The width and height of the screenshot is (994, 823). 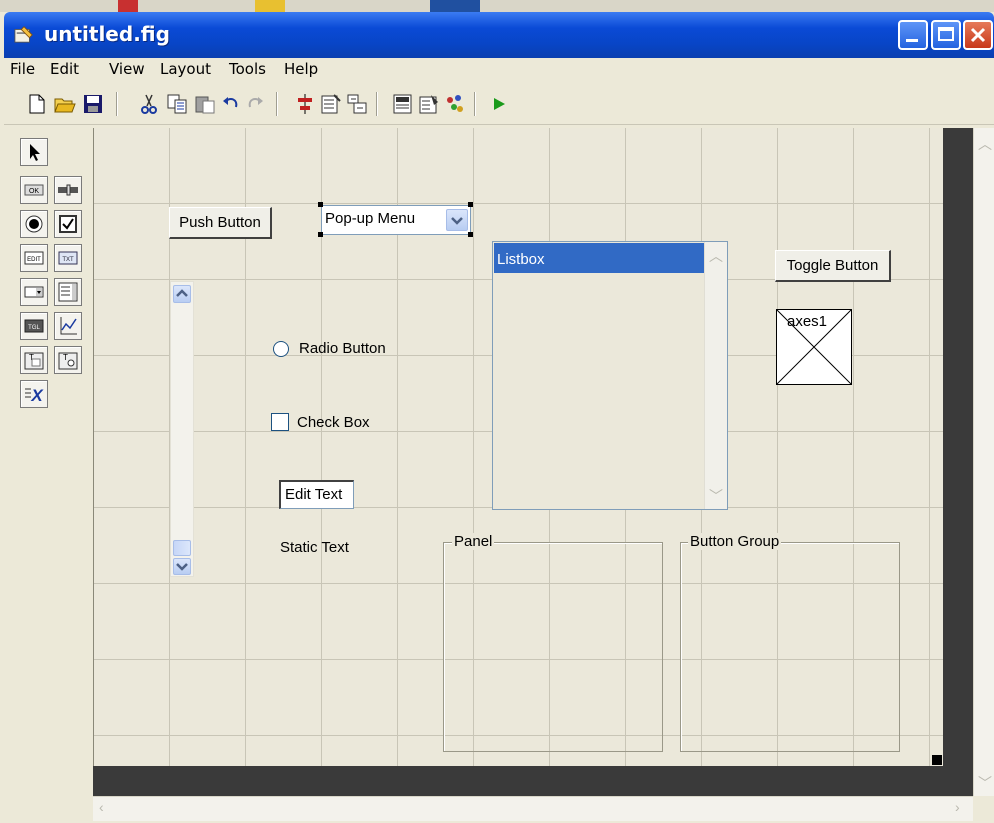 I want to click on radio-button-tool, so click(x=34, y=224).